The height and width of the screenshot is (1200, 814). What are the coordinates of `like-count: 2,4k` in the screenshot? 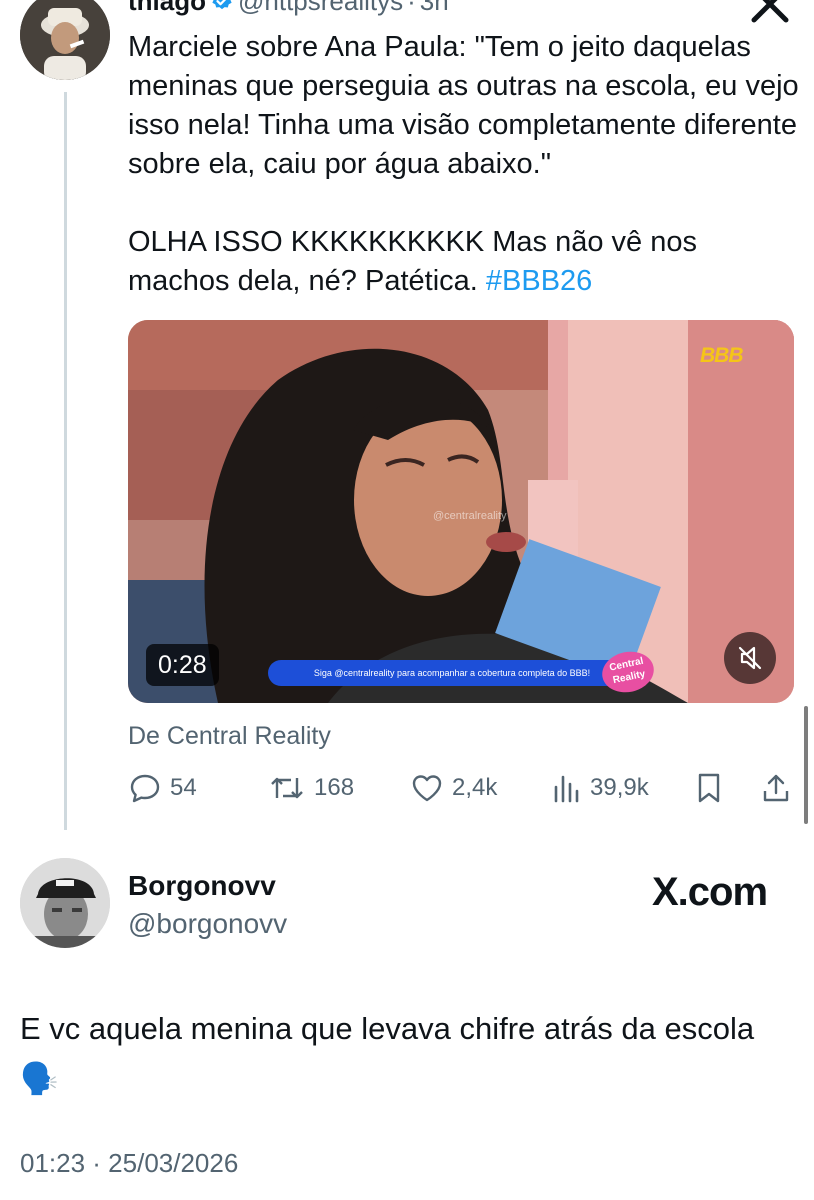 It's located at (475, 787).